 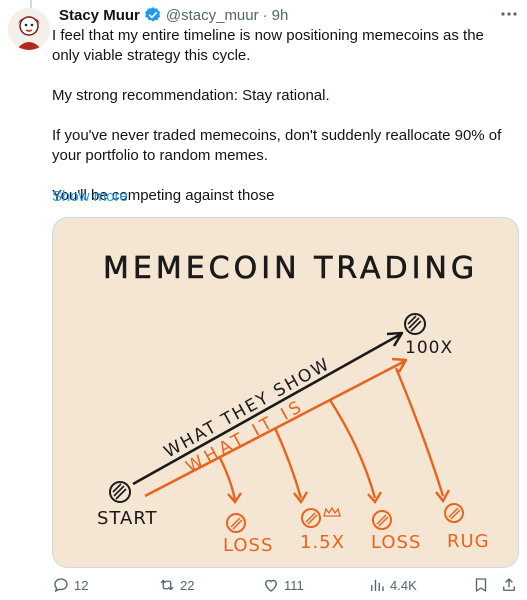 I want to click on author-handle: @stacy_muur, so click(x=212, y=15).